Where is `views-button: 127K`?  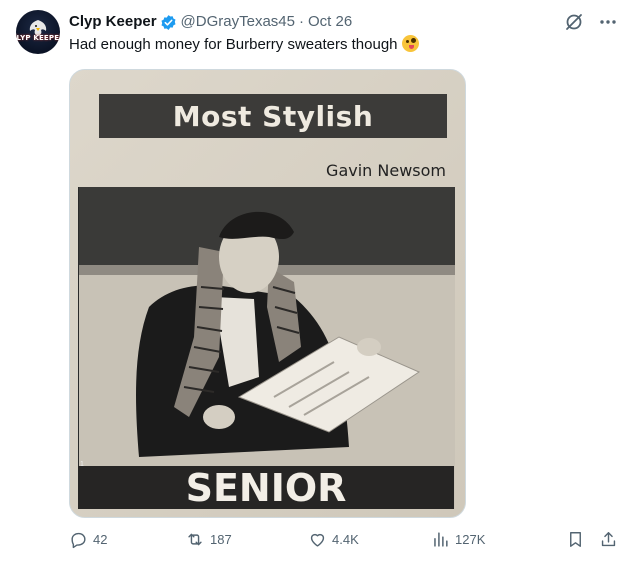
views-button: 127K is located at coordinates (481, 539).